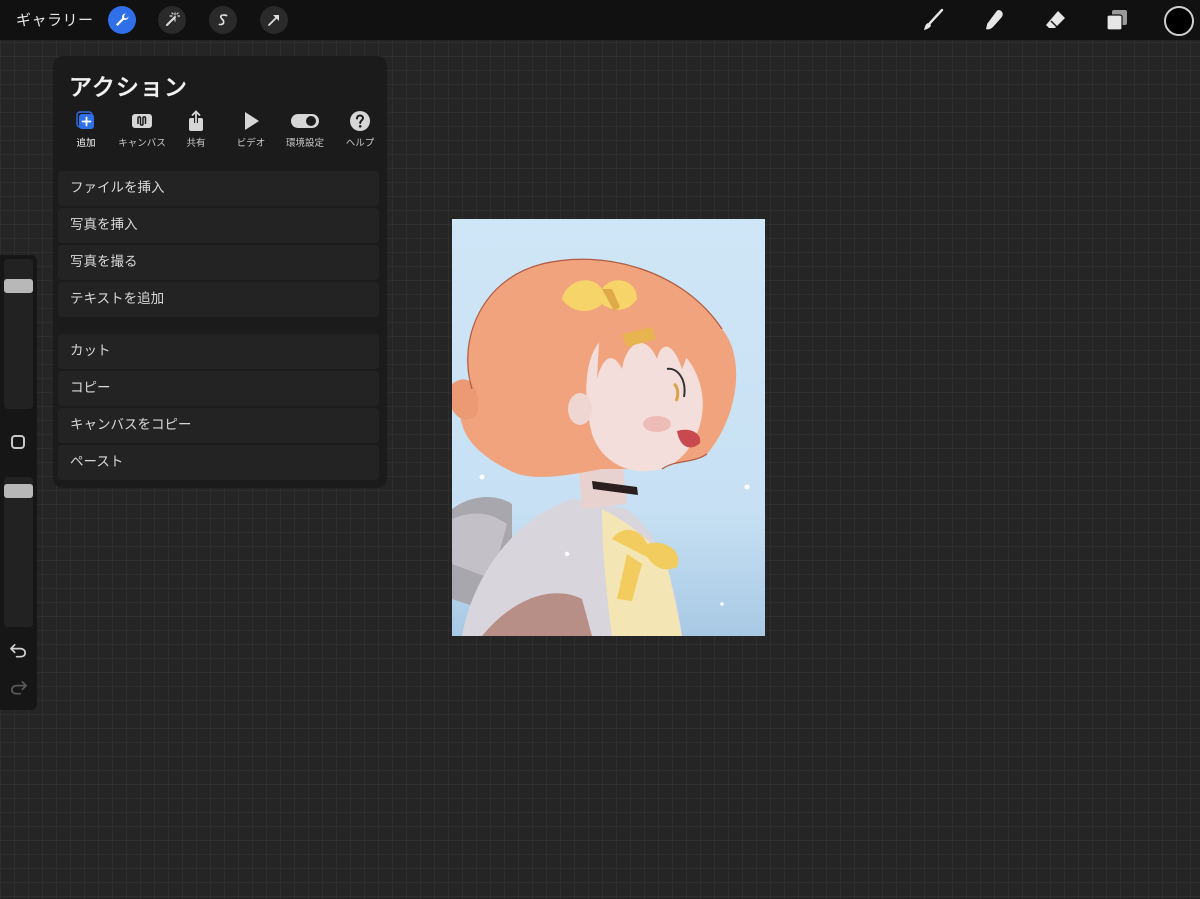 The width and height of the screenshot is (1200, 899). Describe the element at coordinates (218, 299) in the screenshot. I see `add-text-item: テキストを追加` at that location.